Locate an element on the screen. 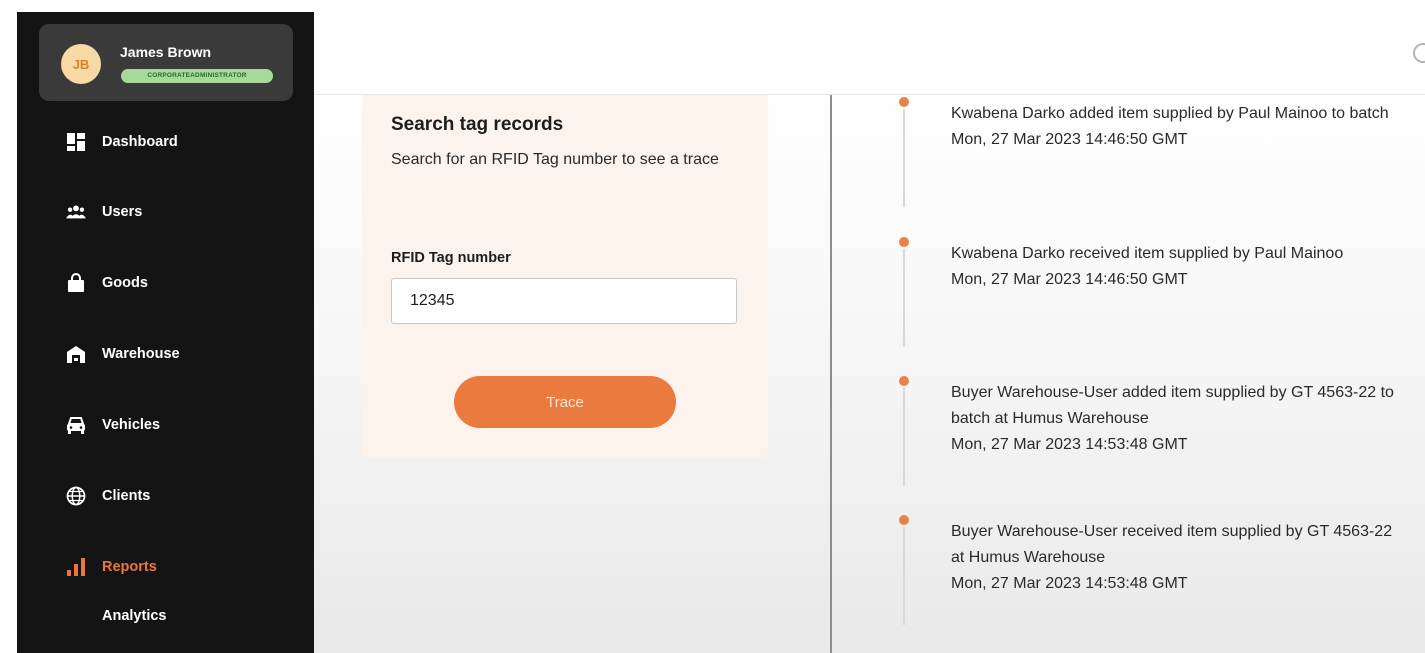 The image size is (1425, 653). rfid-tag-input is located at coordinates (564, 301).